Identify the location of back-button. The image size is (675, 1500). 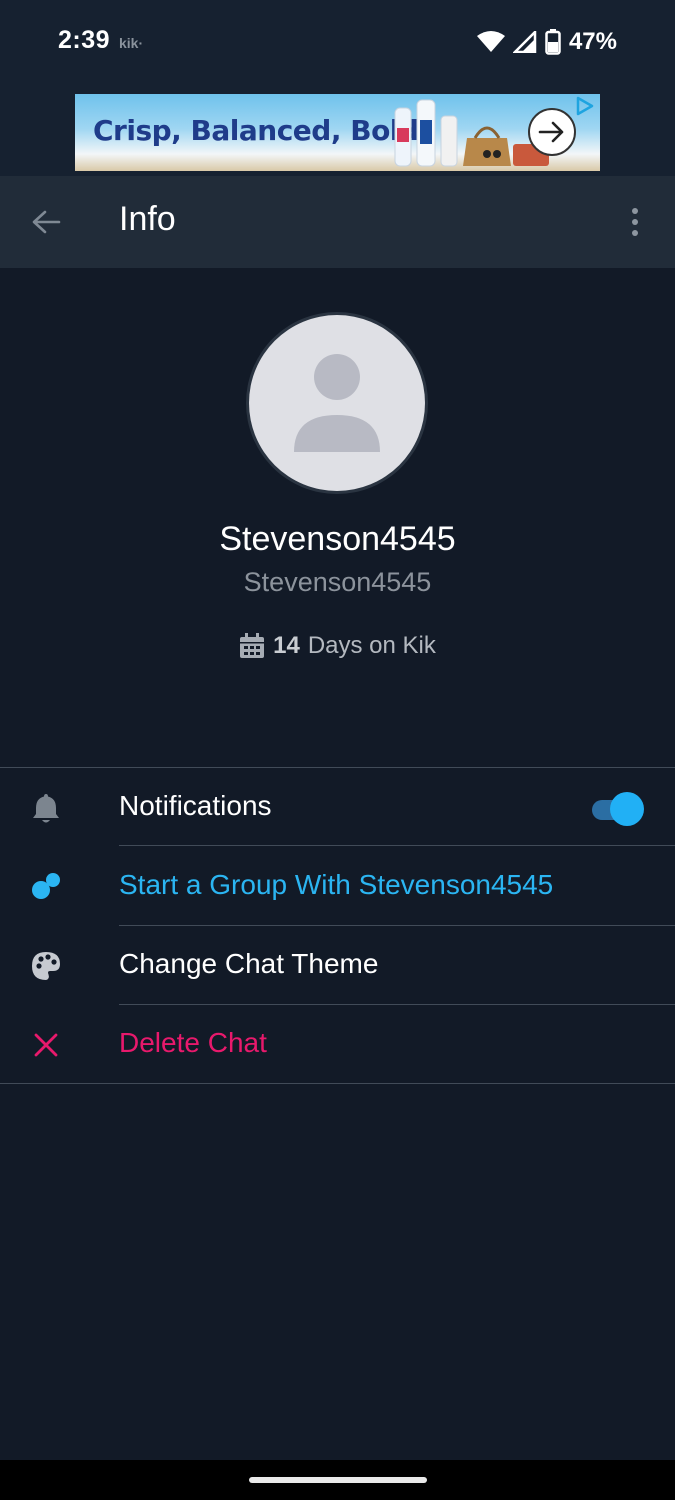
(46, 222).